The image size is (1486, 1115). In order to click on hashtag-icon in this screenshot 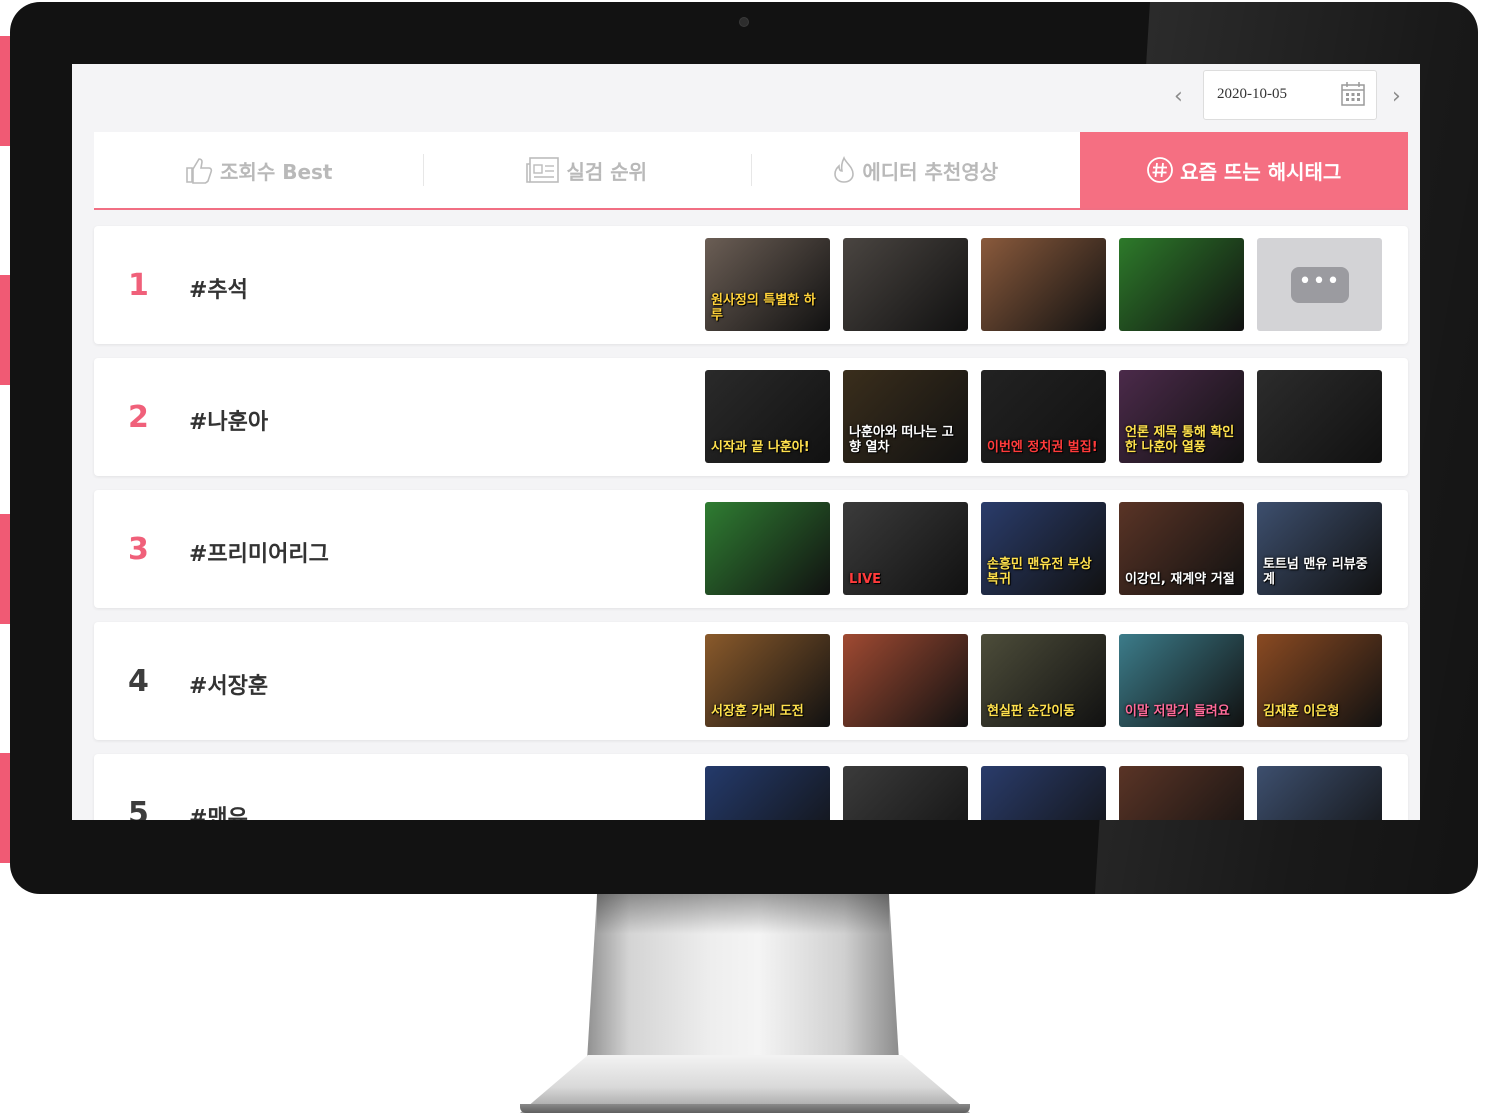, I will do `click(1160, 170)`.